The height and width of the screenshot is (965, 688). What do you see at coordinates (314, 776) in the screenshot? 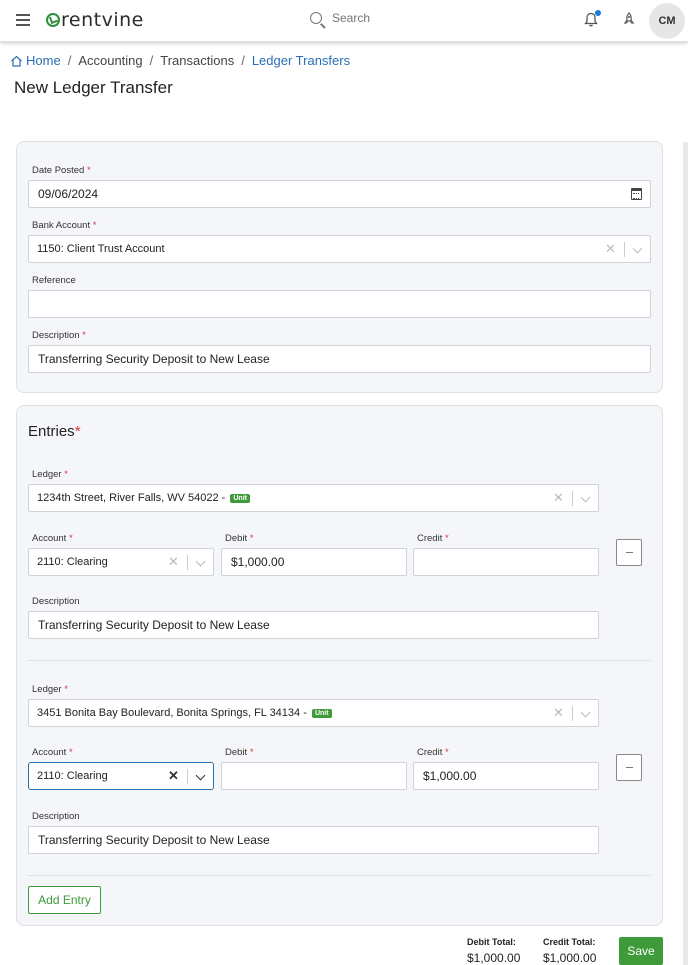
I see `debit-input` at bounding box center [314, 776].